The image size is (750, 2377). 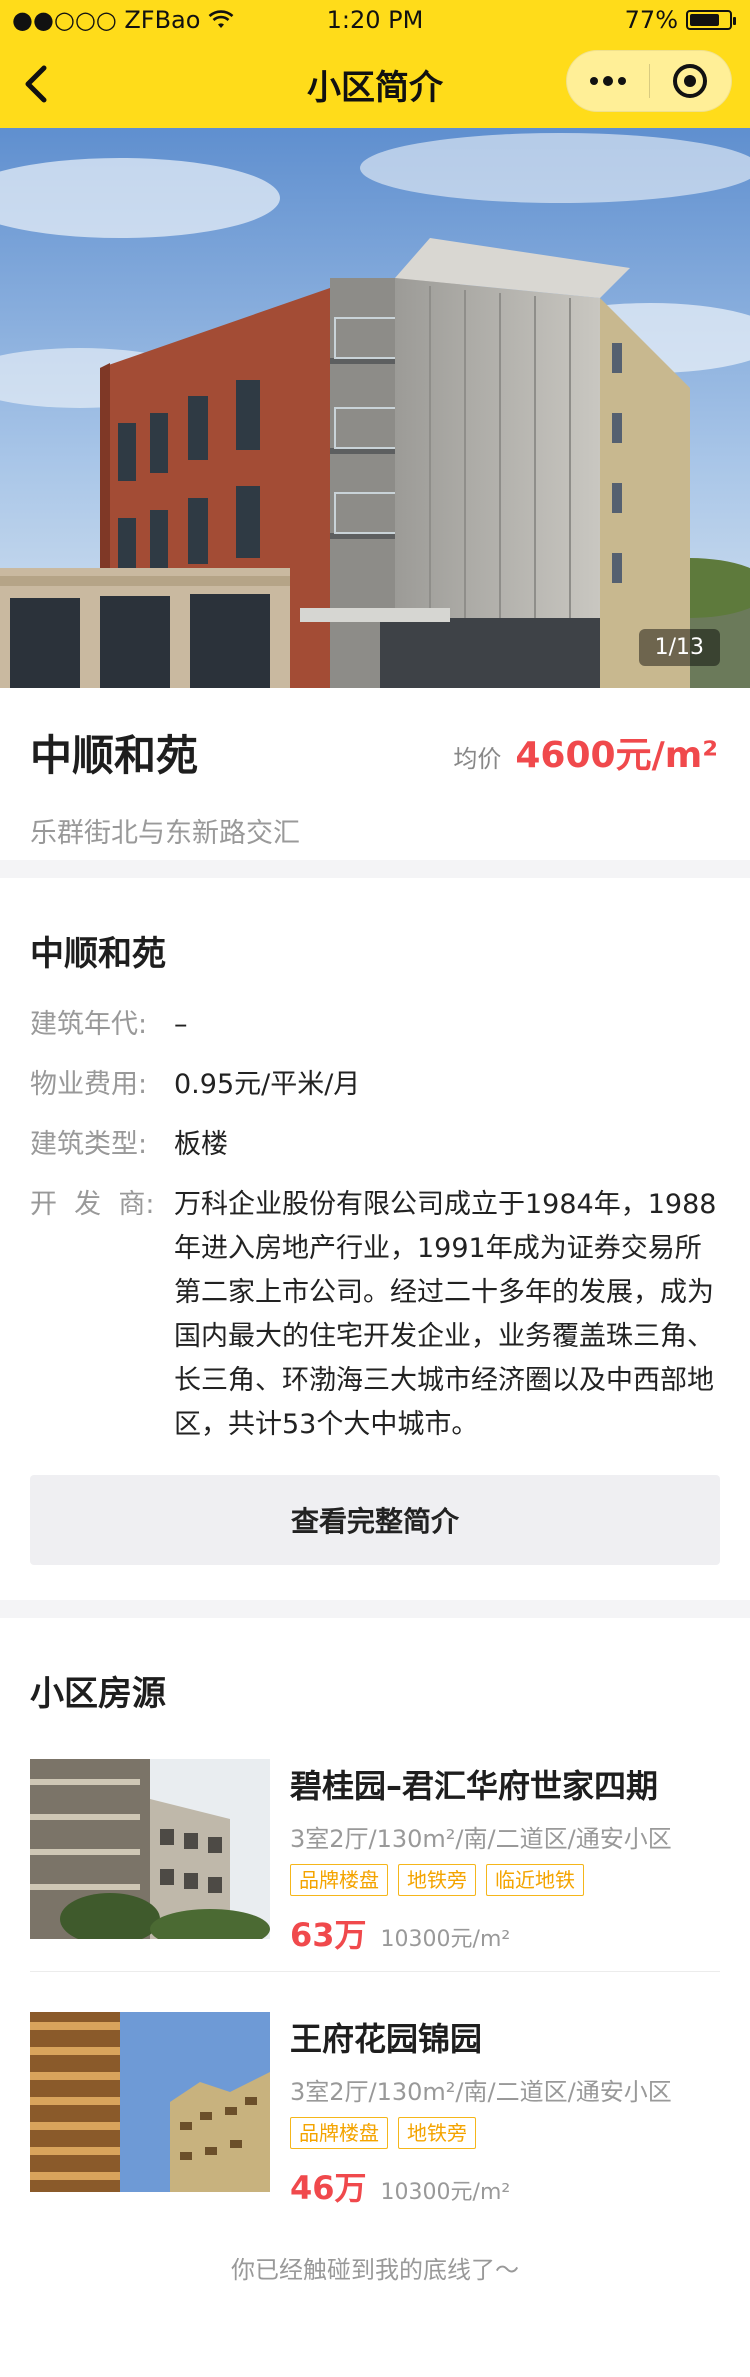 What do you see at coordinates (477, 759) in the screenshot?
I see `average-price-label: 均价` at bounding box center [477, 759].